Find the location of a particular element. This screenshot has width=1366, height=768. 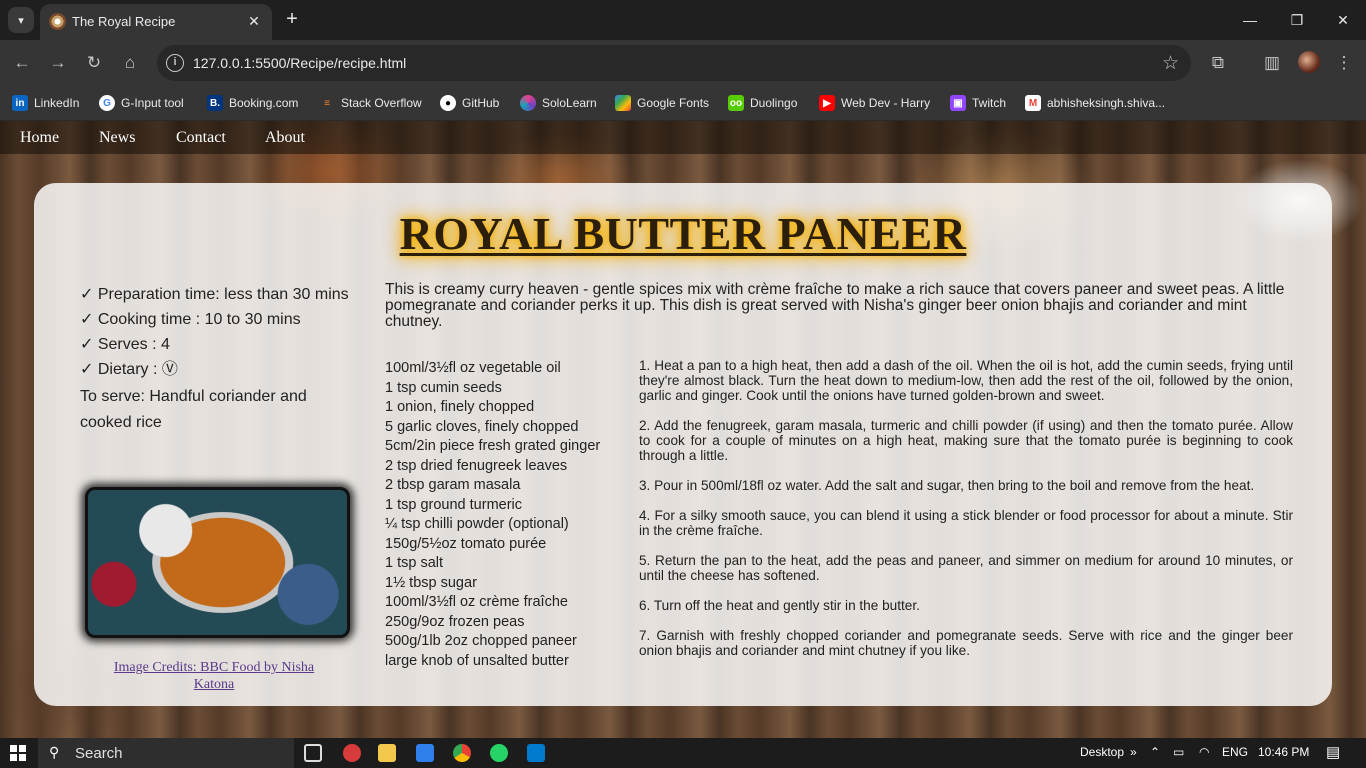

linkedin-icon: in is located at coordinates (20, 103).